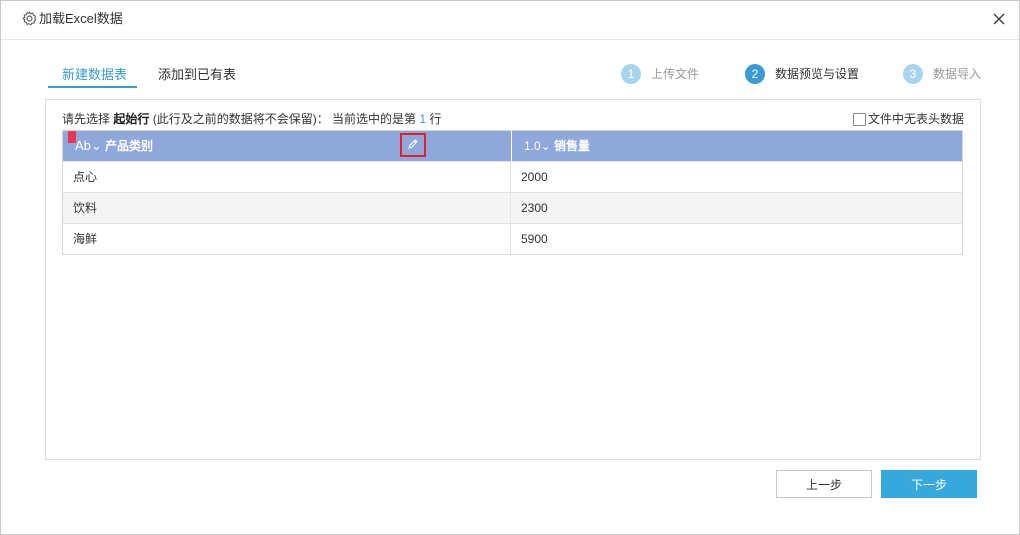 The image size is (1020, 535). Describe the element at coordinates (287, 146) in the screenshot. I see `column-header-product-category: Ab⌄ 产品类别` at that location.